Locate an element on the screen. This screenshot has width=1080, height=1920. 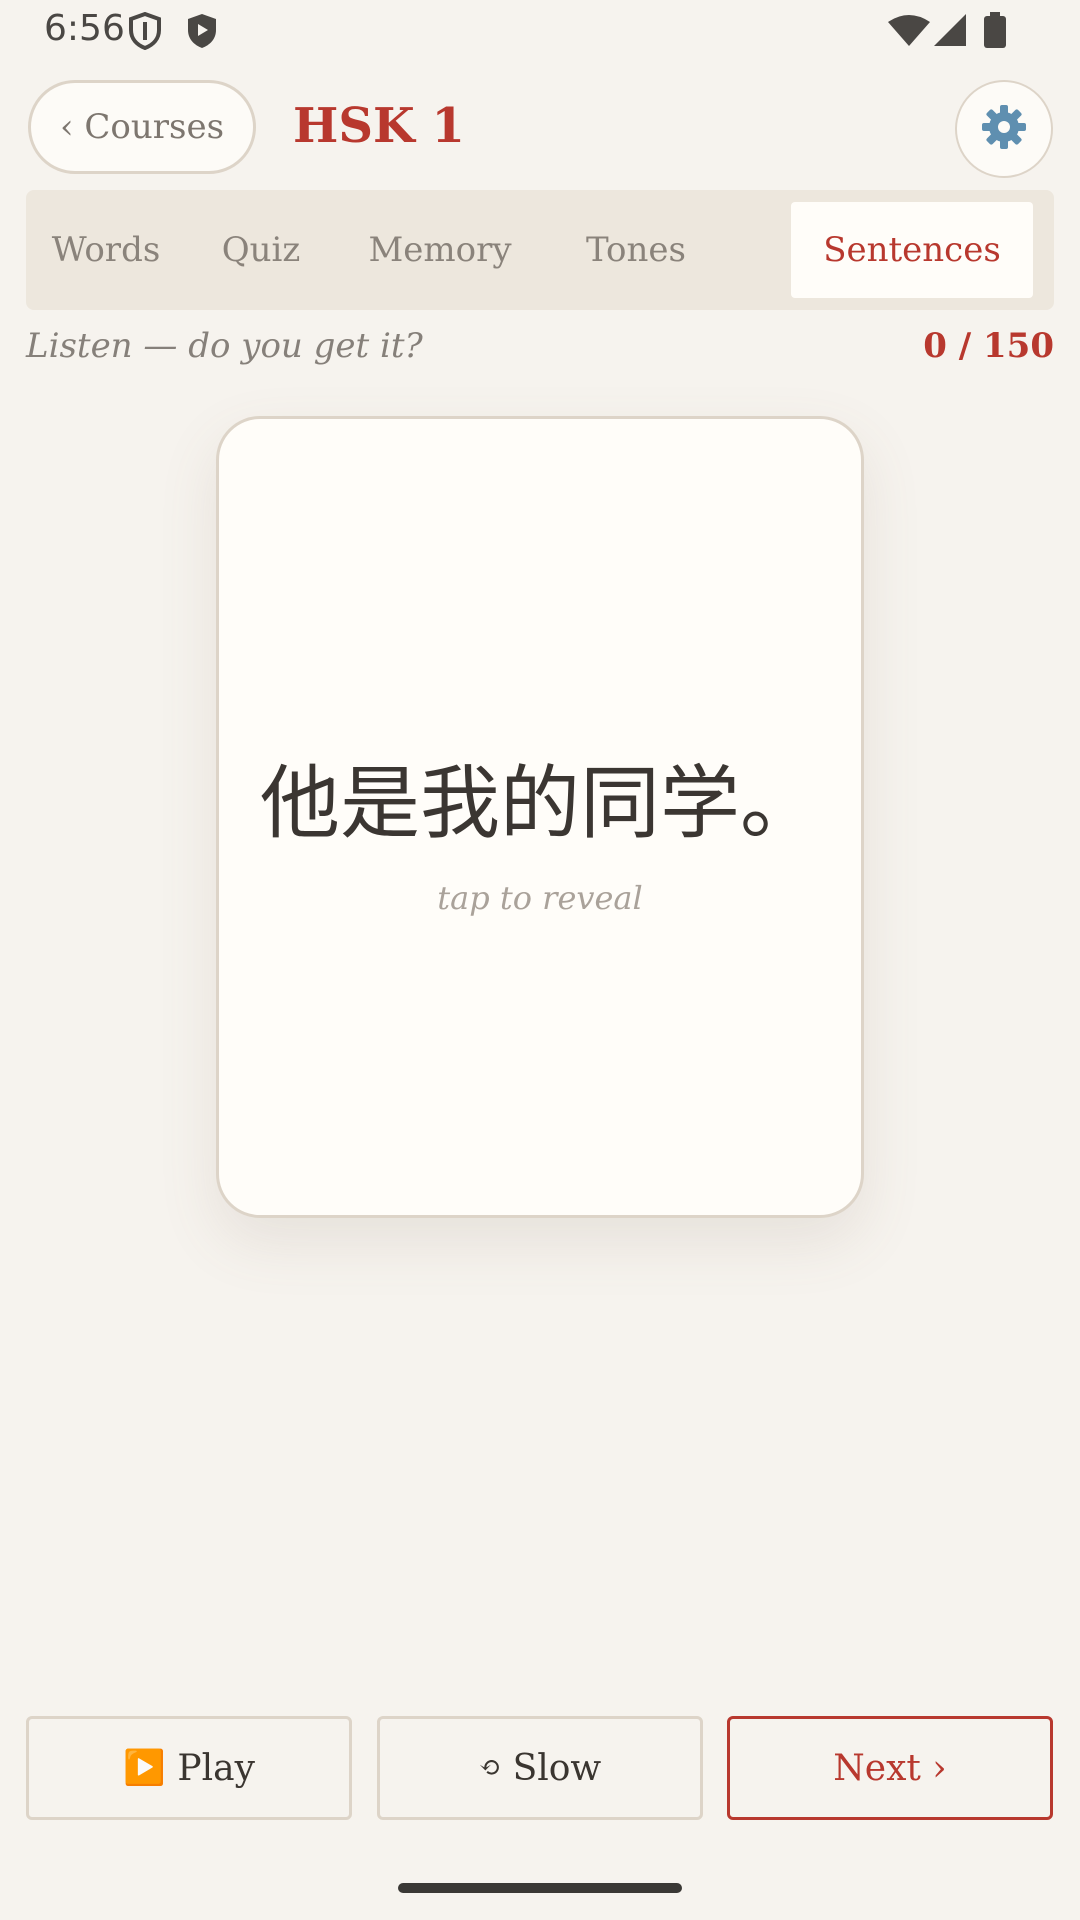
play-button: ▶️ Play is located at coordinates (189, 1768).